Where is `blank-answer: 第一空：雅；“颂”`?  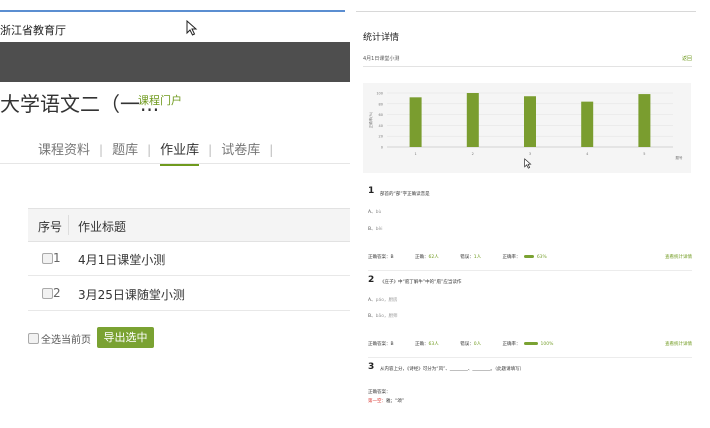
blank-answer: 第一空：雅；“颂” is located at coordinates (386, 401).